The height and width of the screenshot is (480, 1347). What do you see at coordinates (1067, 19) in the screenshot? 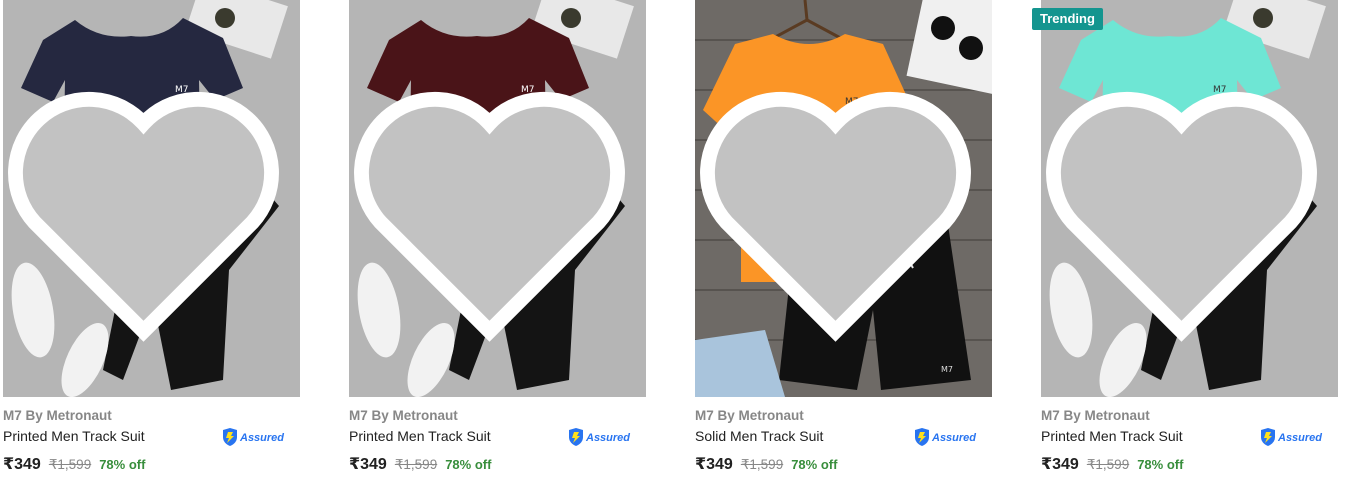
I see `trending-badge: Trending` at bounding box center [1067, 19].